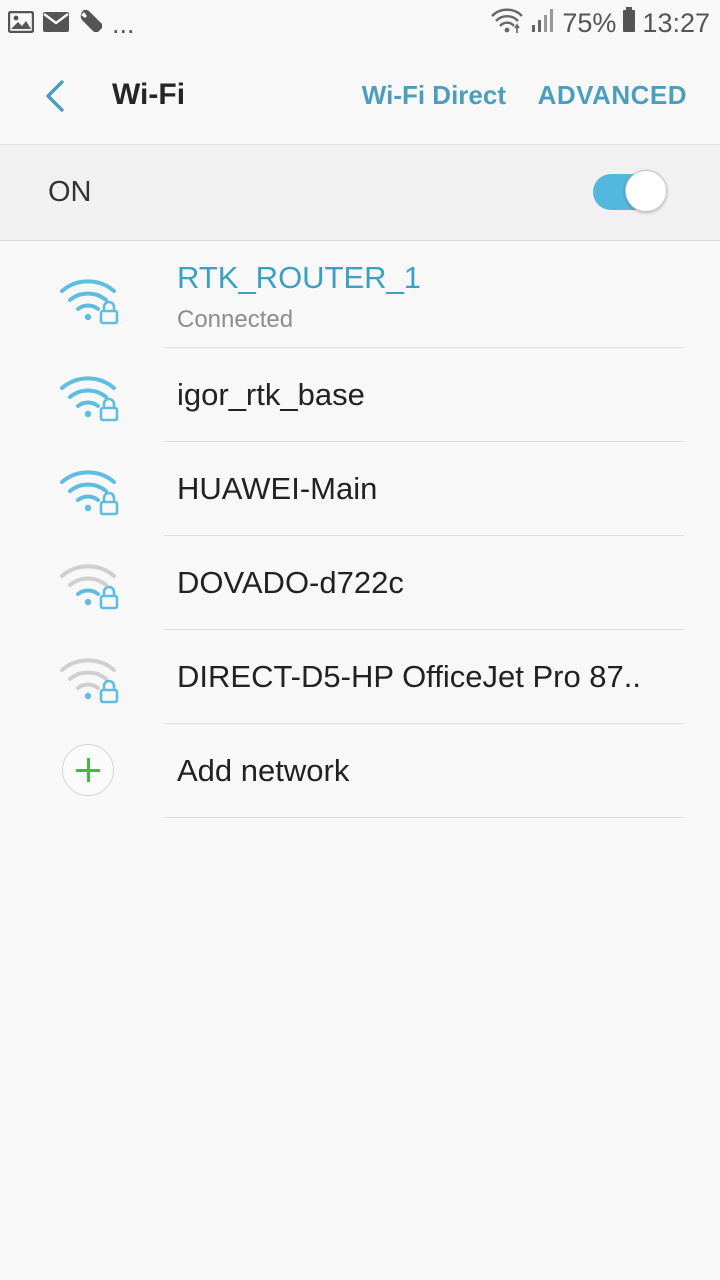 The height and width of the screenshot is (1280, 720). I want to click on app-bar: Wi-Fi Wi-Fi Direct ADVANCED, so click(360, 96).